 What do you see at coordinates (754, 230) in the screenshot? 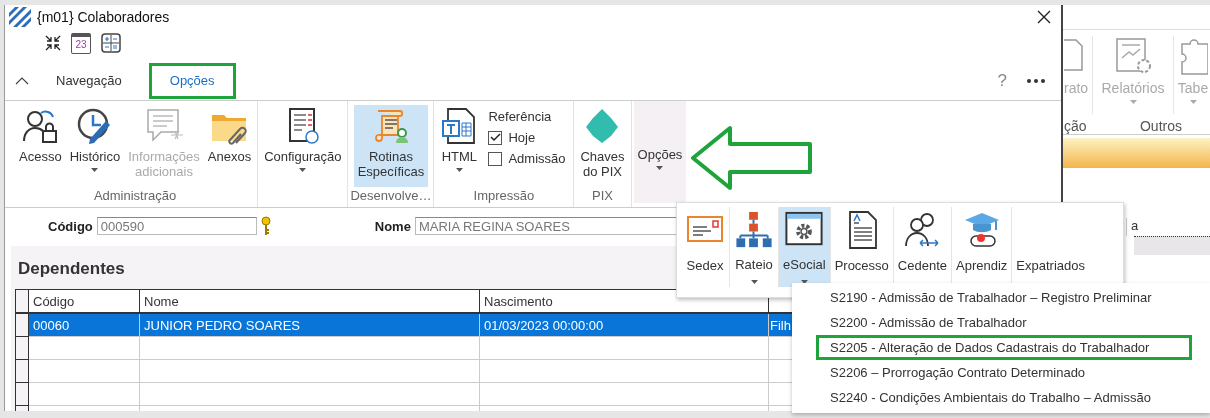
I see `org-chart-icon` at bounding box center [754, 230].